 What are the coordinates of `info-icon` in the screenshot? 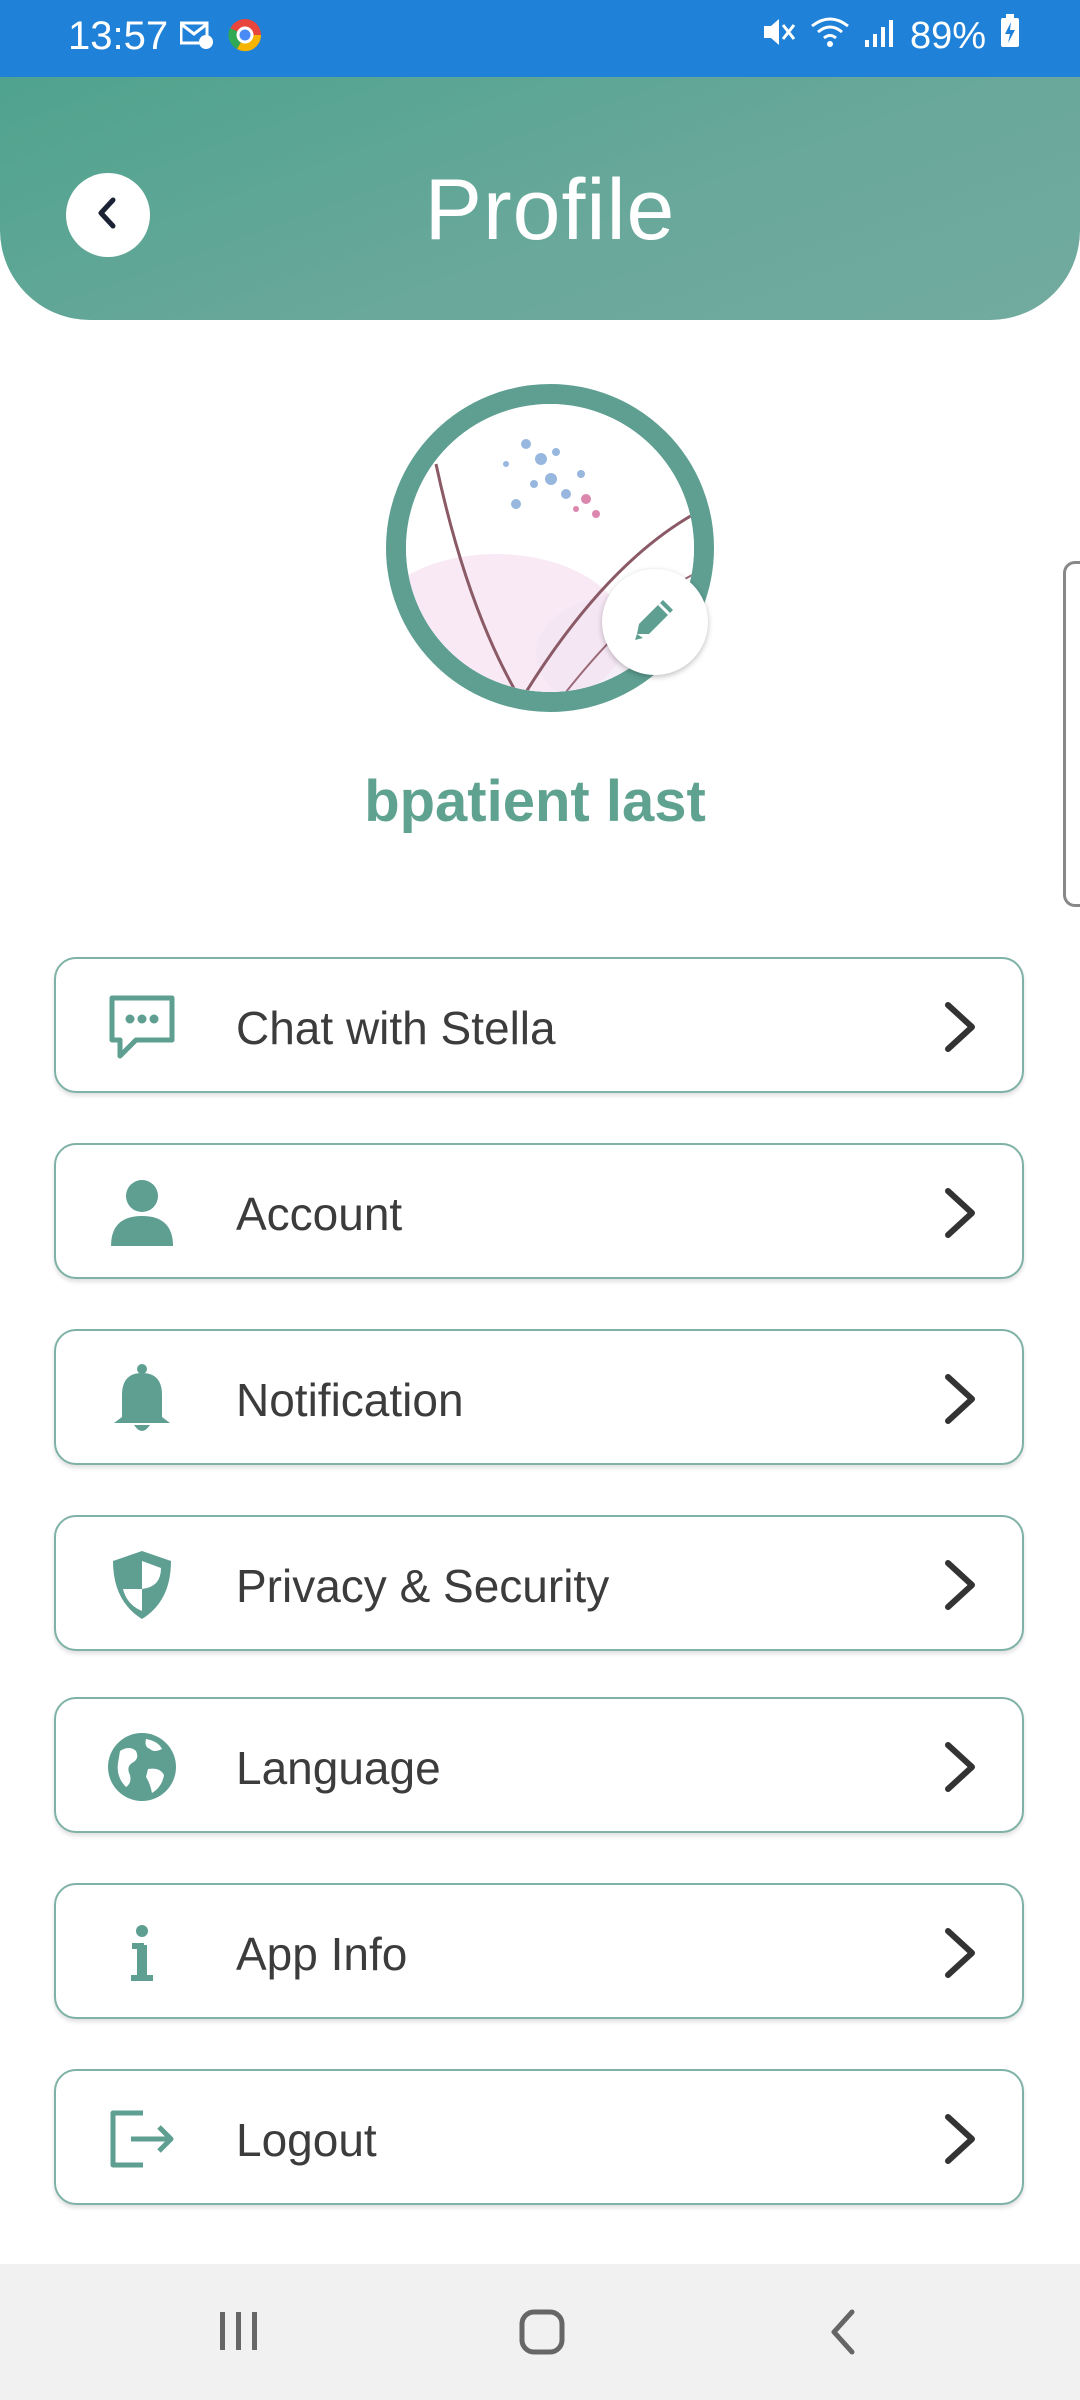 It's located at (142, 1953).